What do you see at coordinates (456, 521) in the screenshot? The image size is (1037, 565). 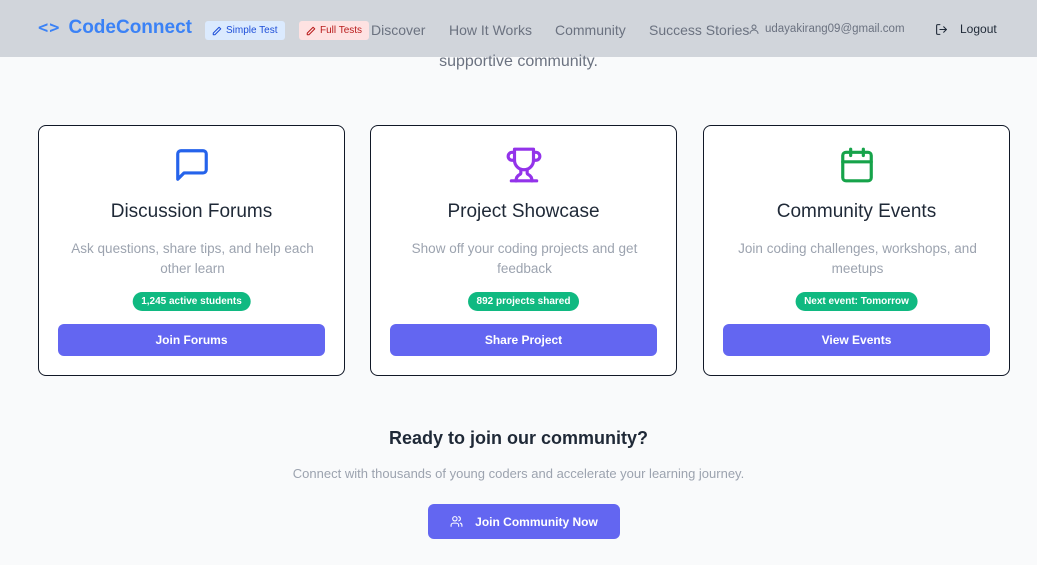 I see `users-icon` at bounding box center [456, 521].